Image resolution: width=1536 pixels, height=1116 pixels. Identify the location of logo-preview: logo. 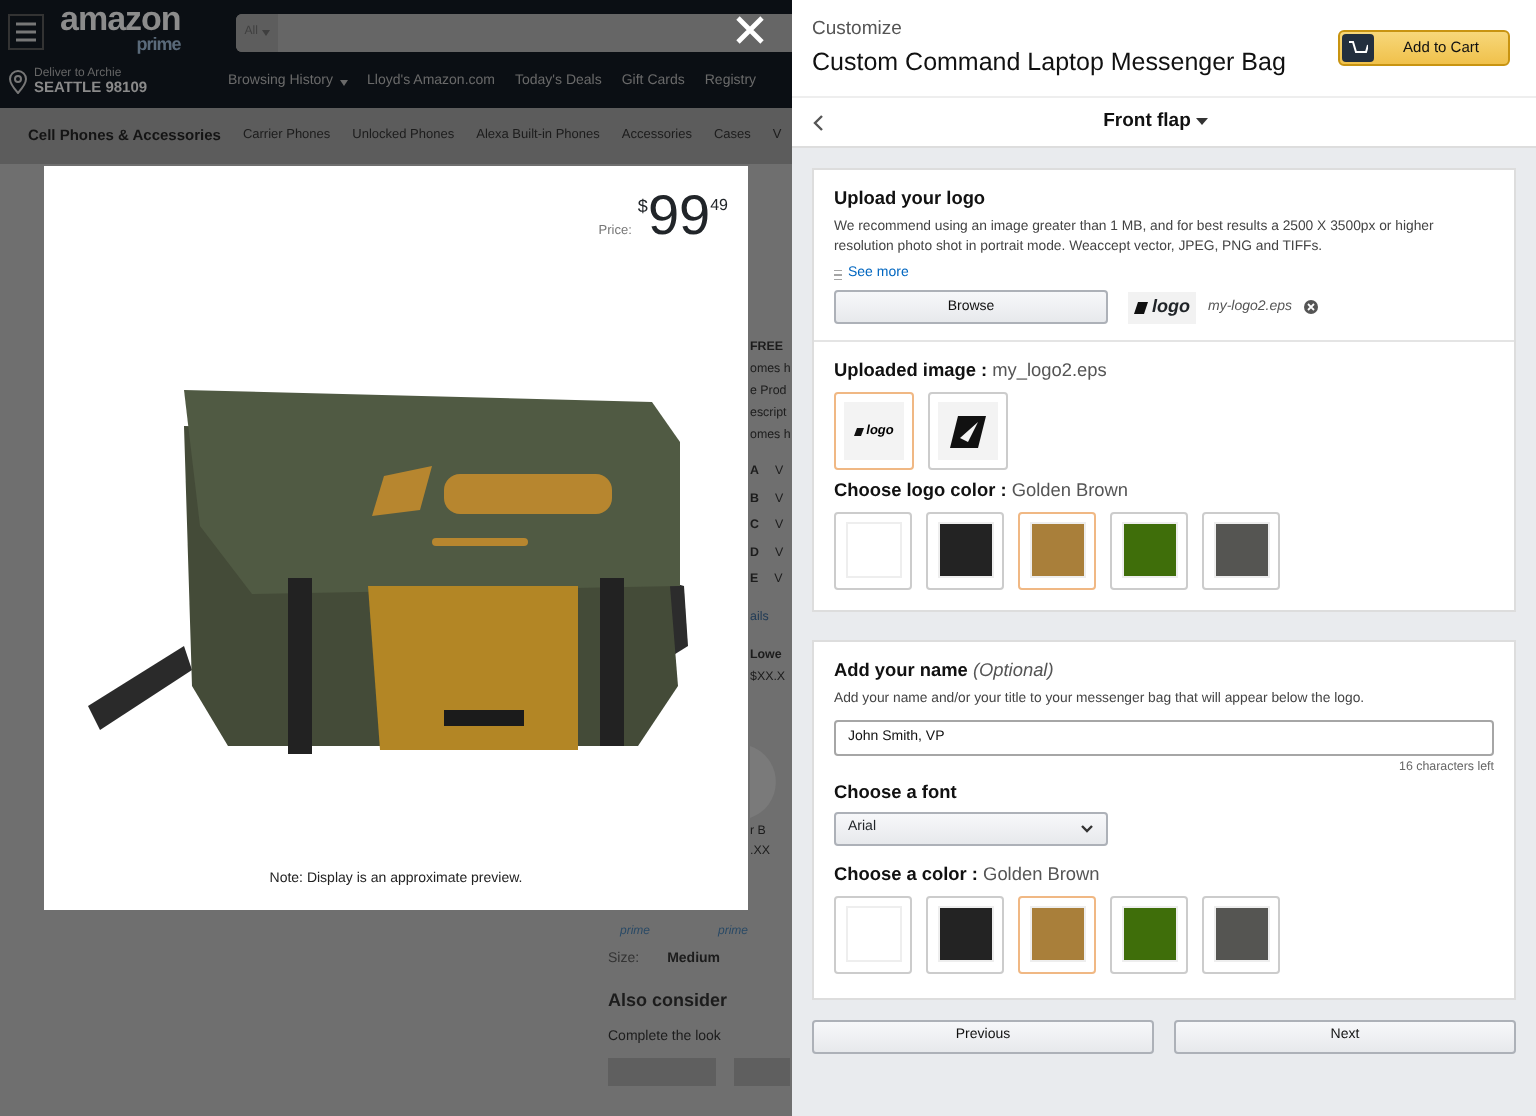
(1162, 308).